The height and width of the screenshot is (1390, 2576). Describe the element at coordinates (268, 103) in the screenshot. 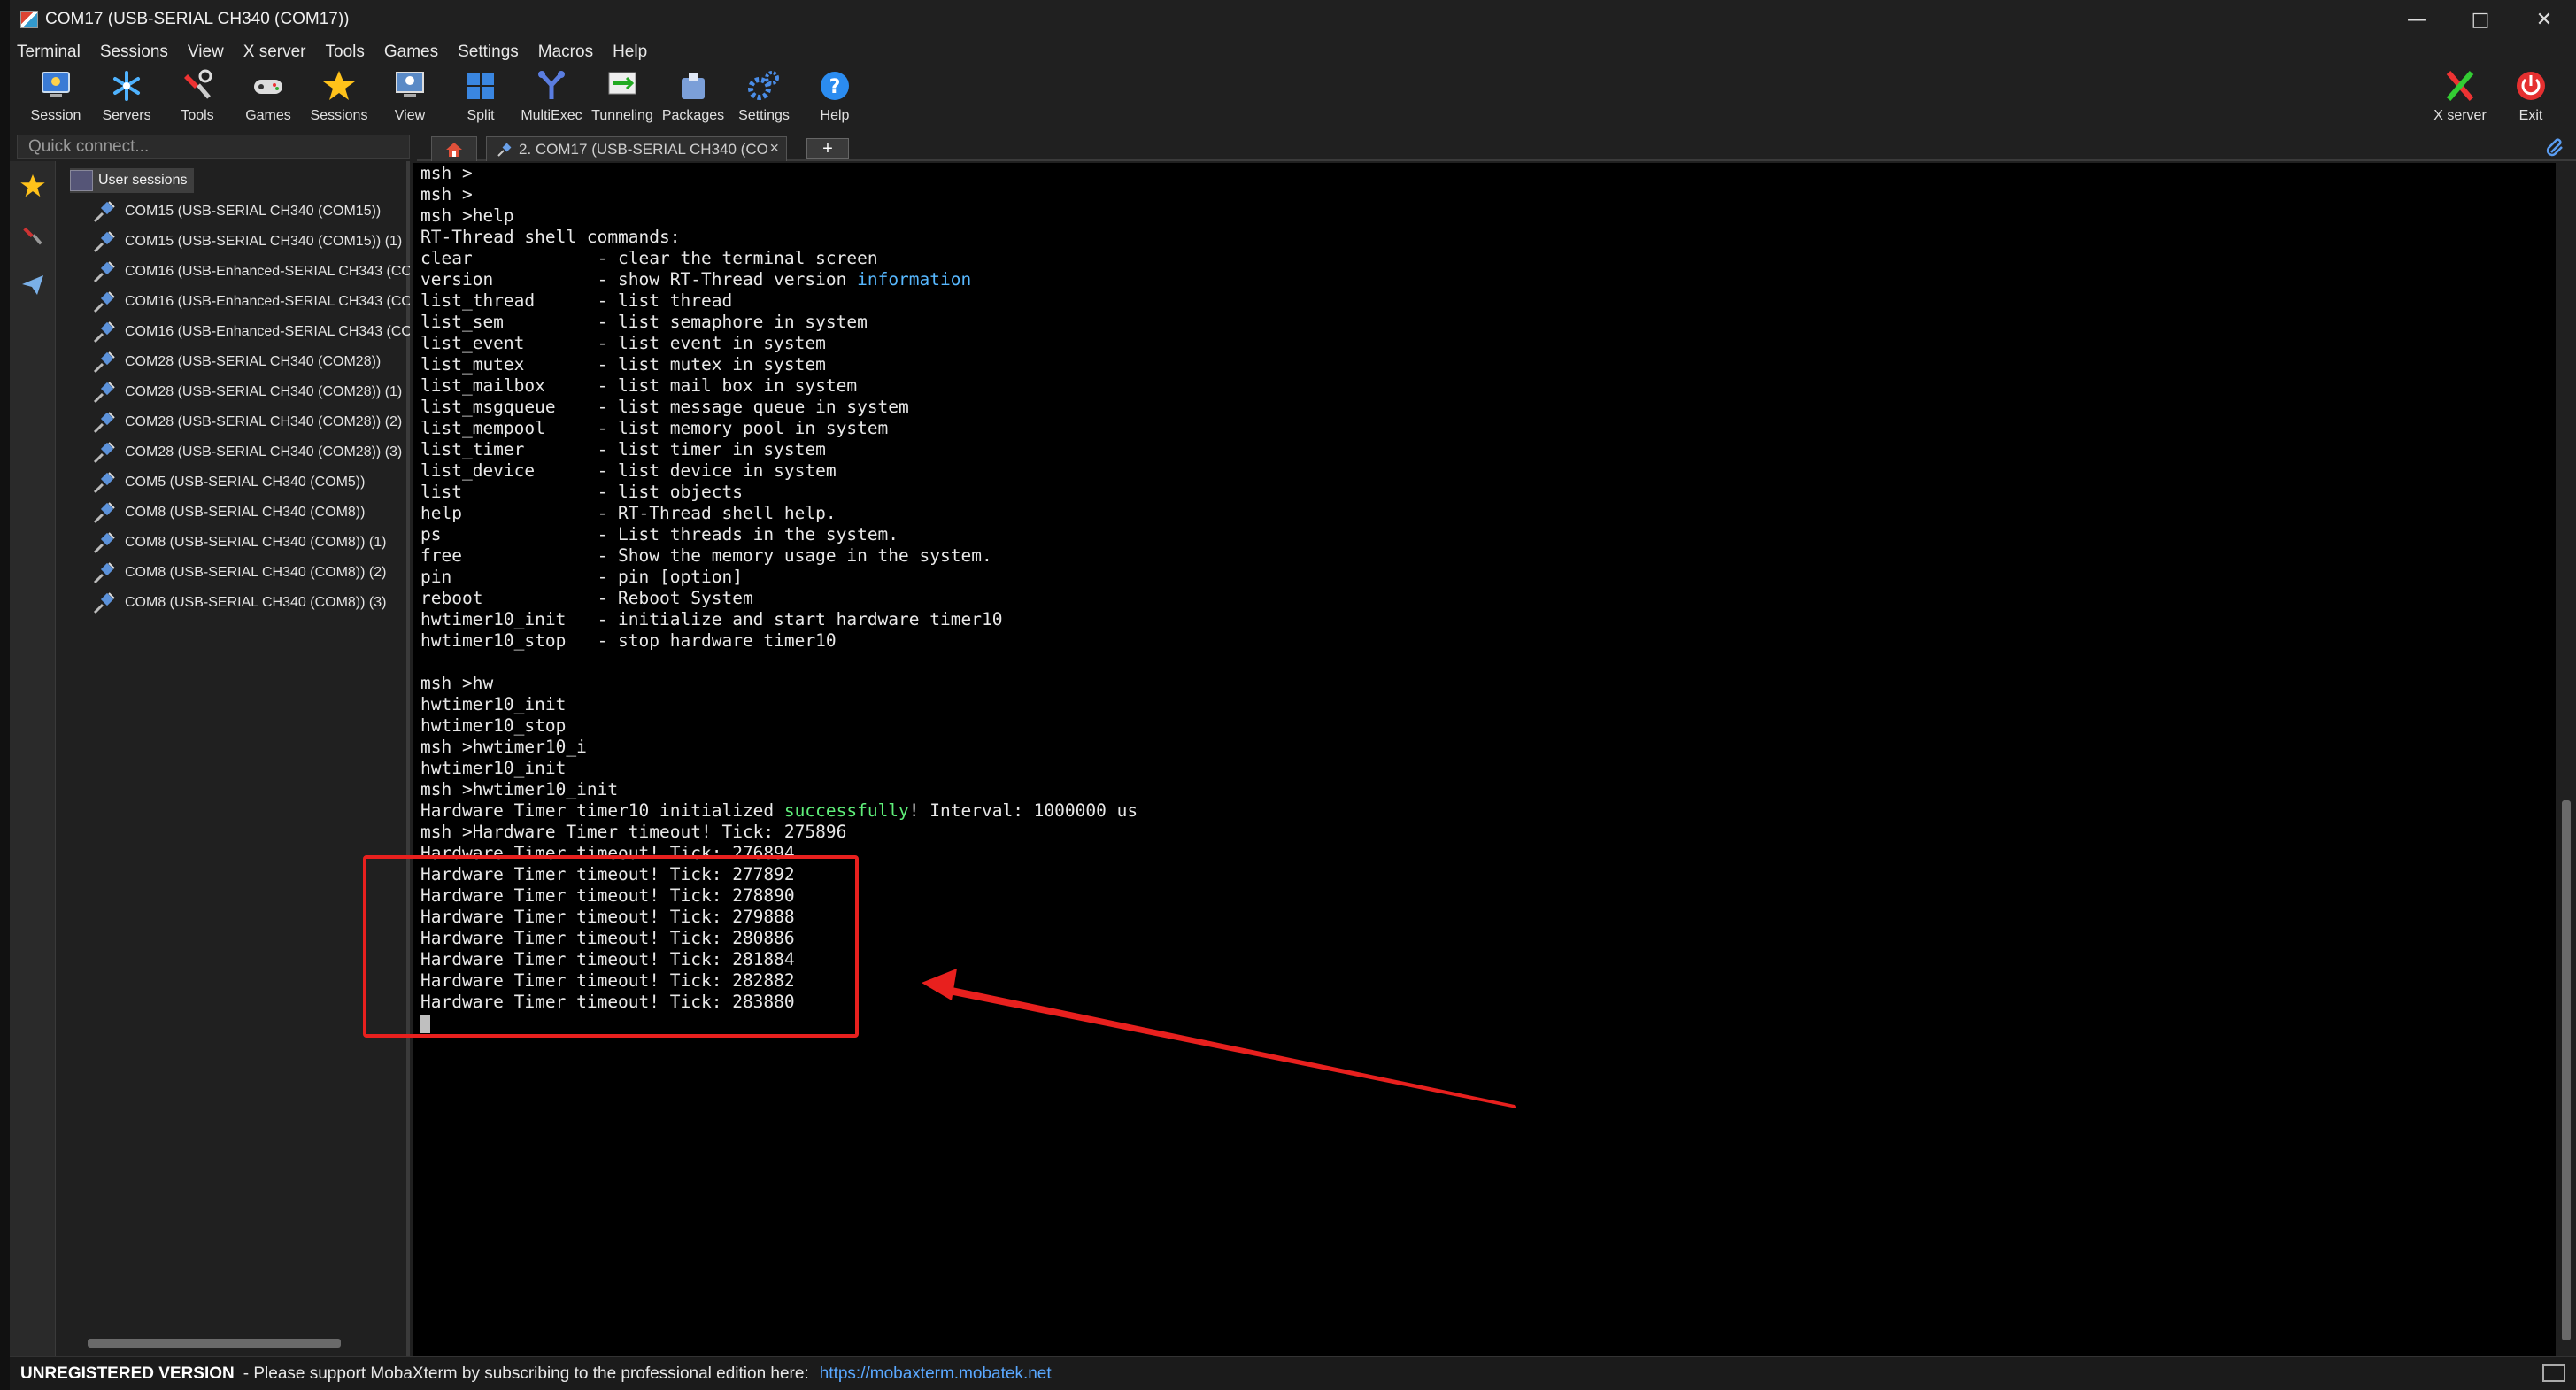

I see `games-button: Games` at that location.